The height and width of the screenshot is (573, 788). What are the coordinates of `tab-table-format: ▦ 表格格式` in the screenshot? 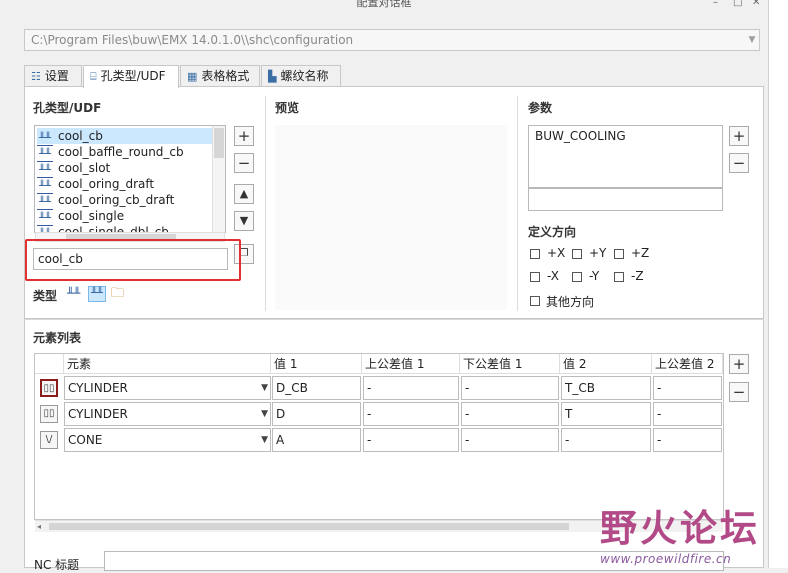 It's located at (220, 76).